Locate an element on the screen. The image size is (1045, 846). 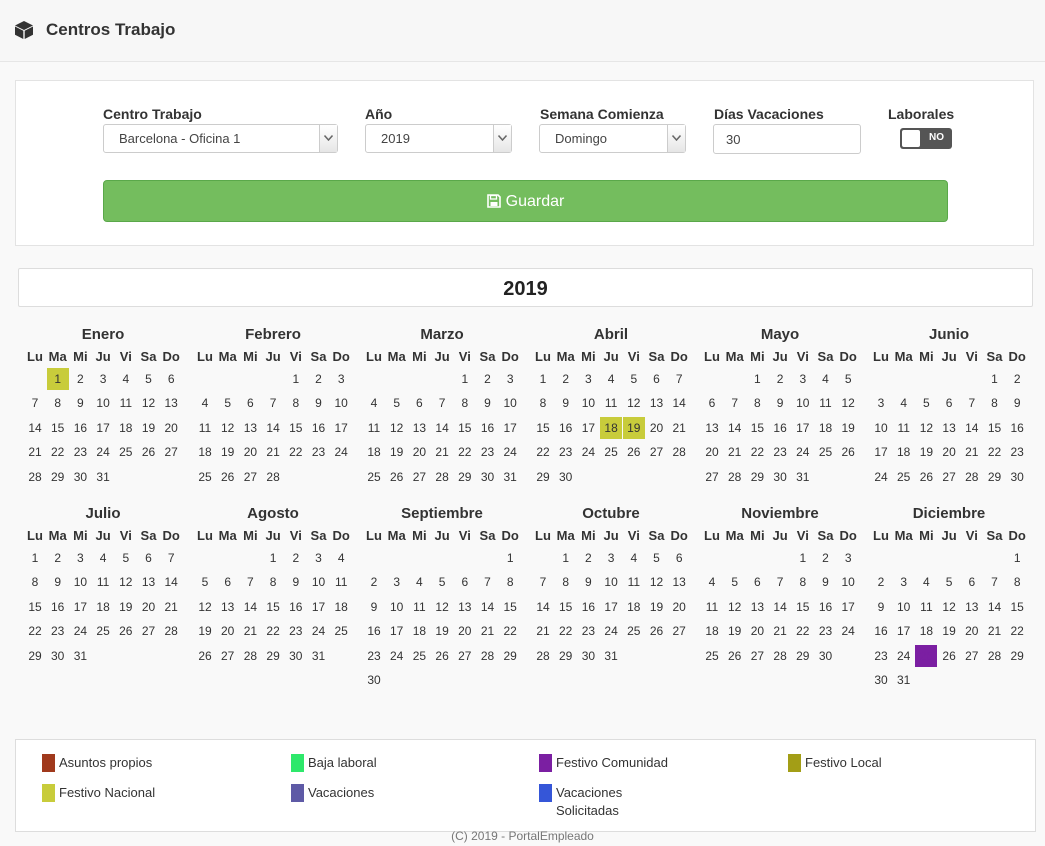
calendar-day: 19 is located at coordinates (735, 631).